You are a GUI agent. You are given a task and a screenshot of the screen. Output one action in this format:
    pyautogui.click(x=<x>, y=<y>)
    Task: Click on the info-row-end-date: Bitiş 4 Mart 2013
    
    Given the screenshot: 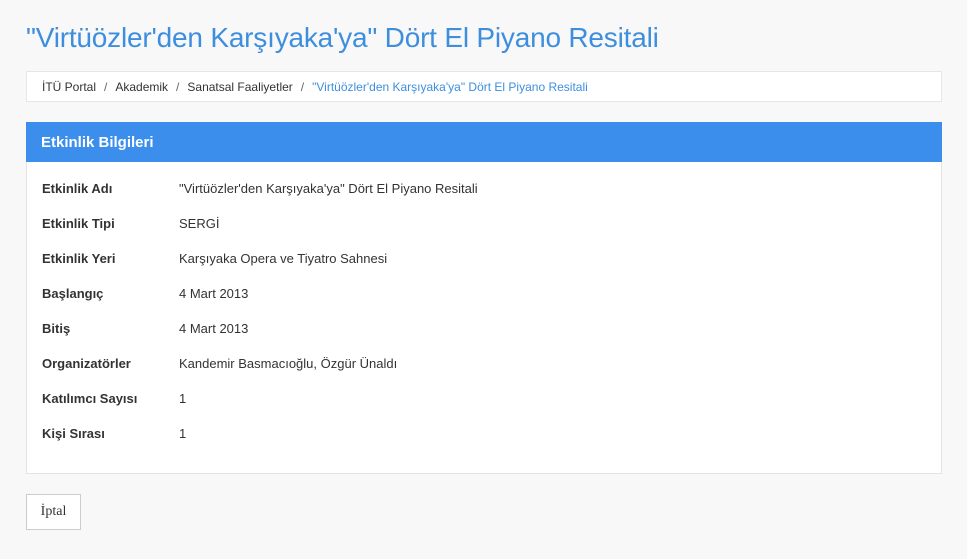 What is the action you would take?
    pyautogui.click(x=484, y=328)
    